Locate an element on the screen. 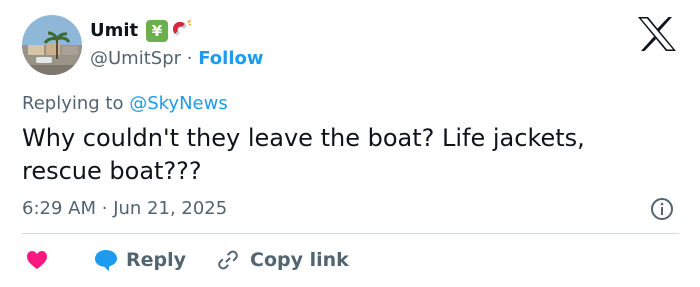 The image size is (700, 287). avatar is located at coordinates (52, 45).